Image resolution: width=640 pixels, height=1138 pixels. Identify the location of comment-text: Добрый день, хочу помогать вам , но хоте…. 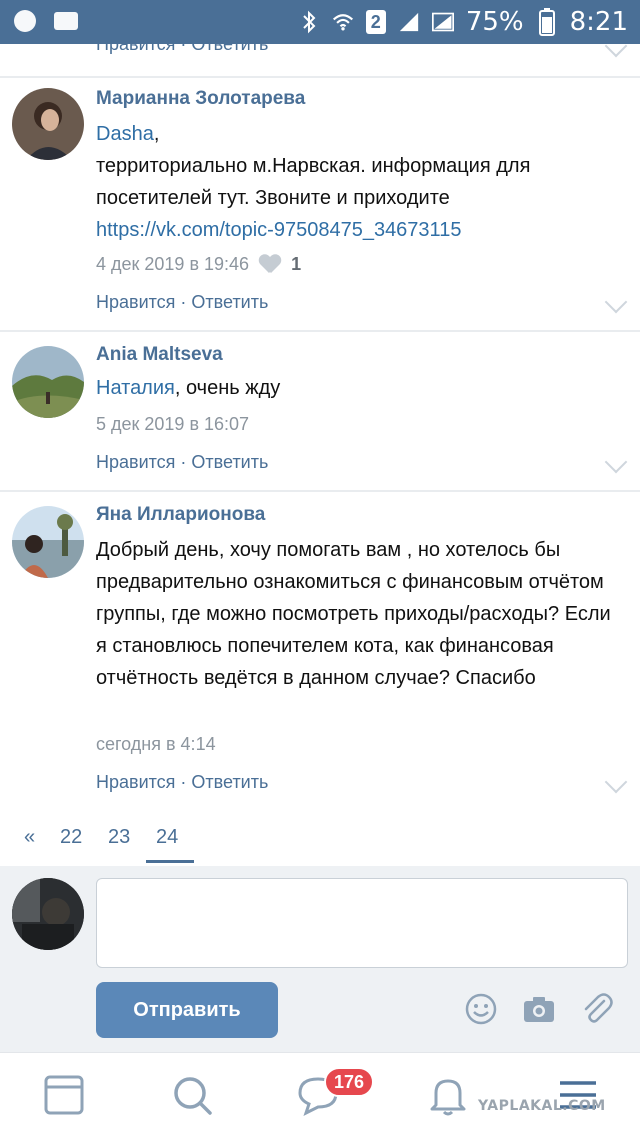
(353, 614).